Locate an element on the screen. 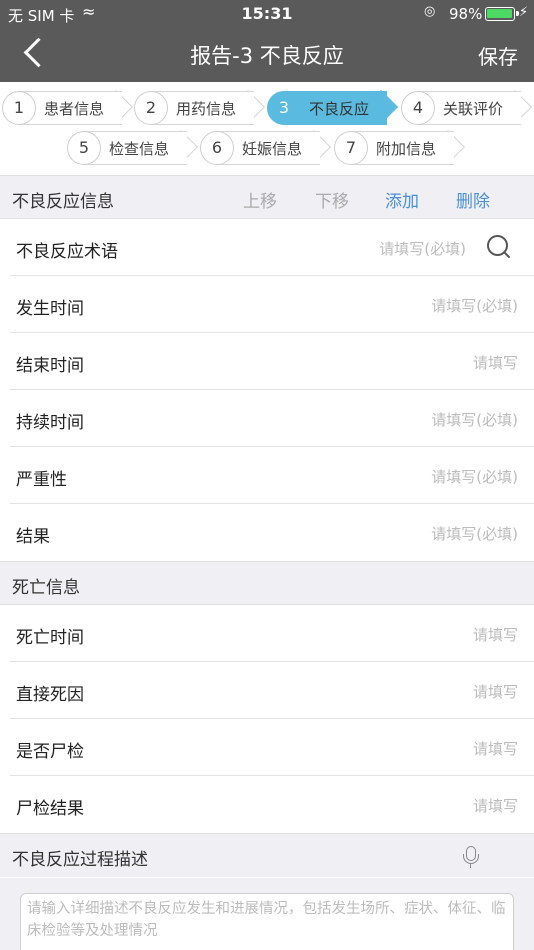 The height and width of the screenshot is (950, 534). field-label: 死亡时间 is located at coordinates (50, 638).